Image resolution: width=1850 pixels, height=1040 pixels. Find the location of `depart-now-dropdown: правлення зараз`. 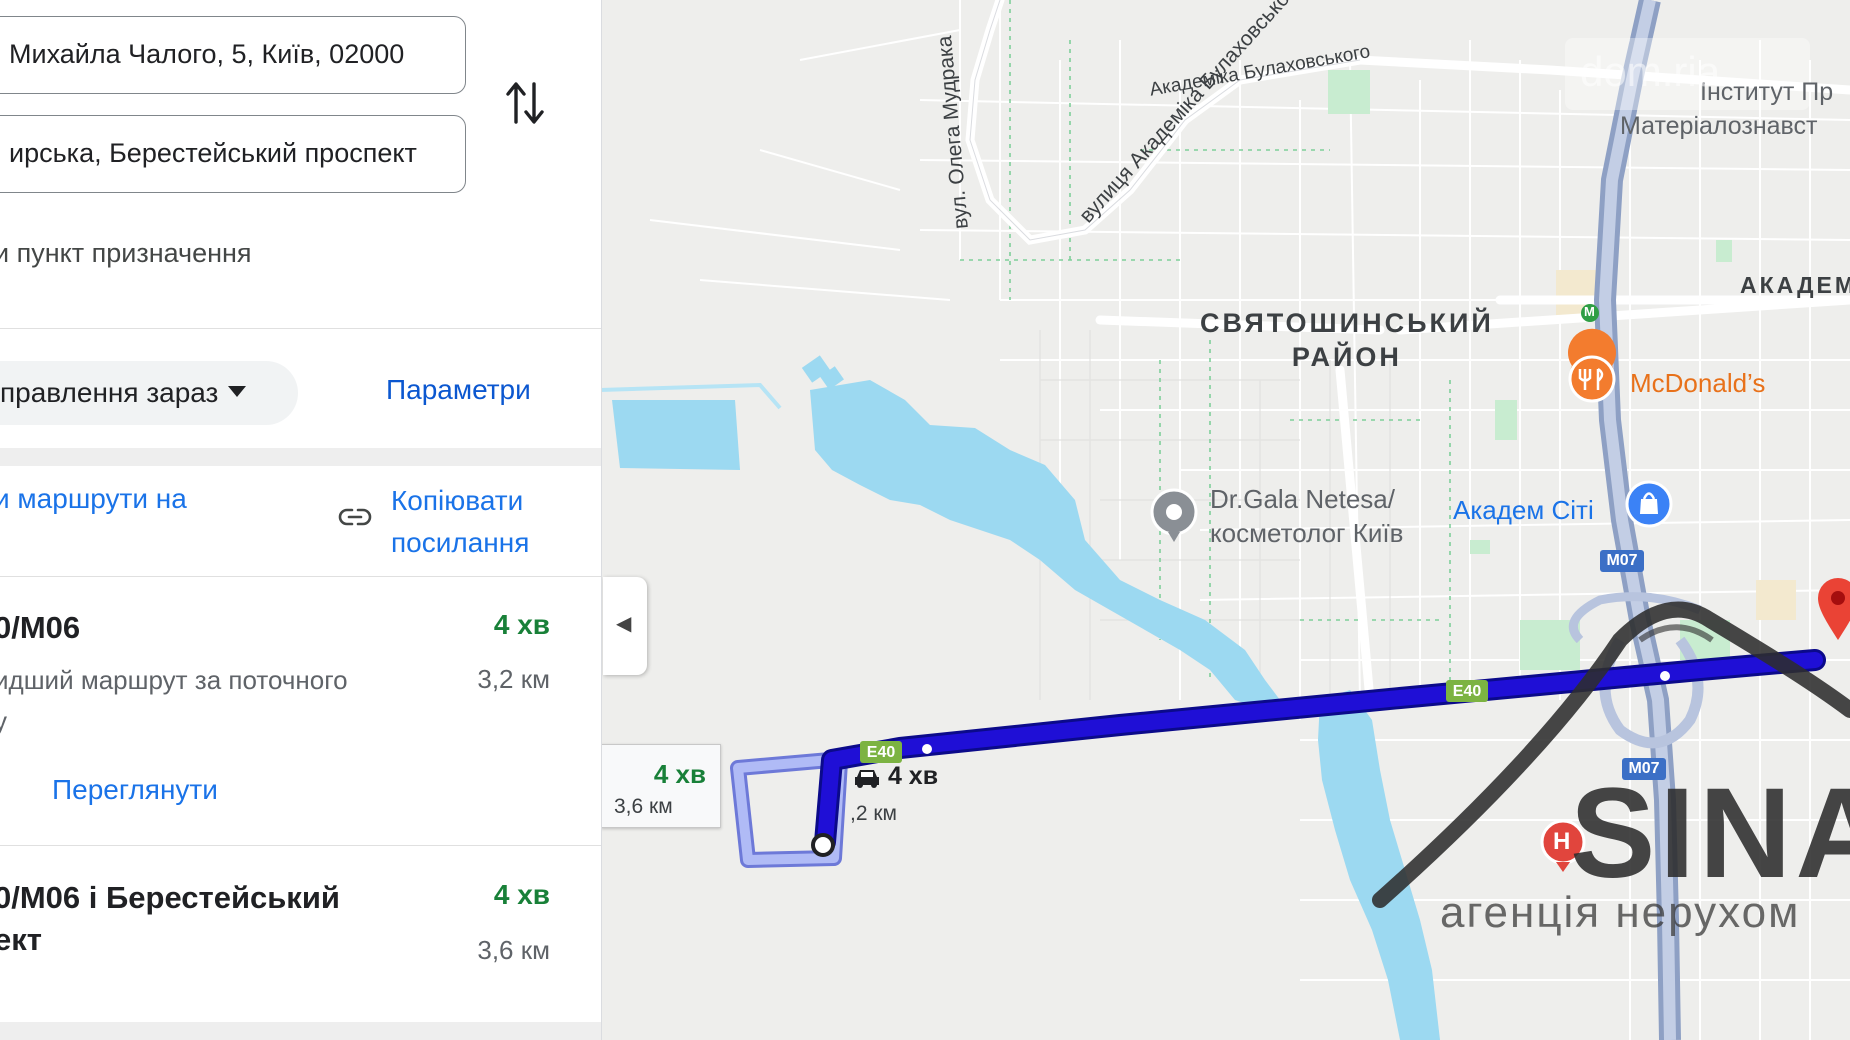

depart-now-dropdown: правлення зараз is located at coordinates (149, 393).